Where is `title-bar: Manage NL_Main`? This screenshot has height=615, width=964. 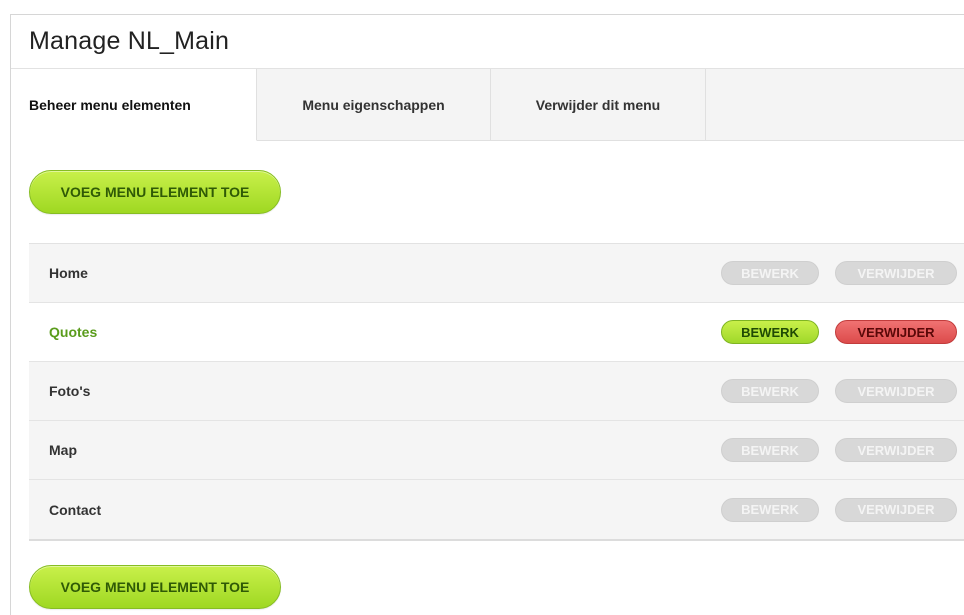
title-bar: Manage NL_Main is located at coordinates (487, 42).